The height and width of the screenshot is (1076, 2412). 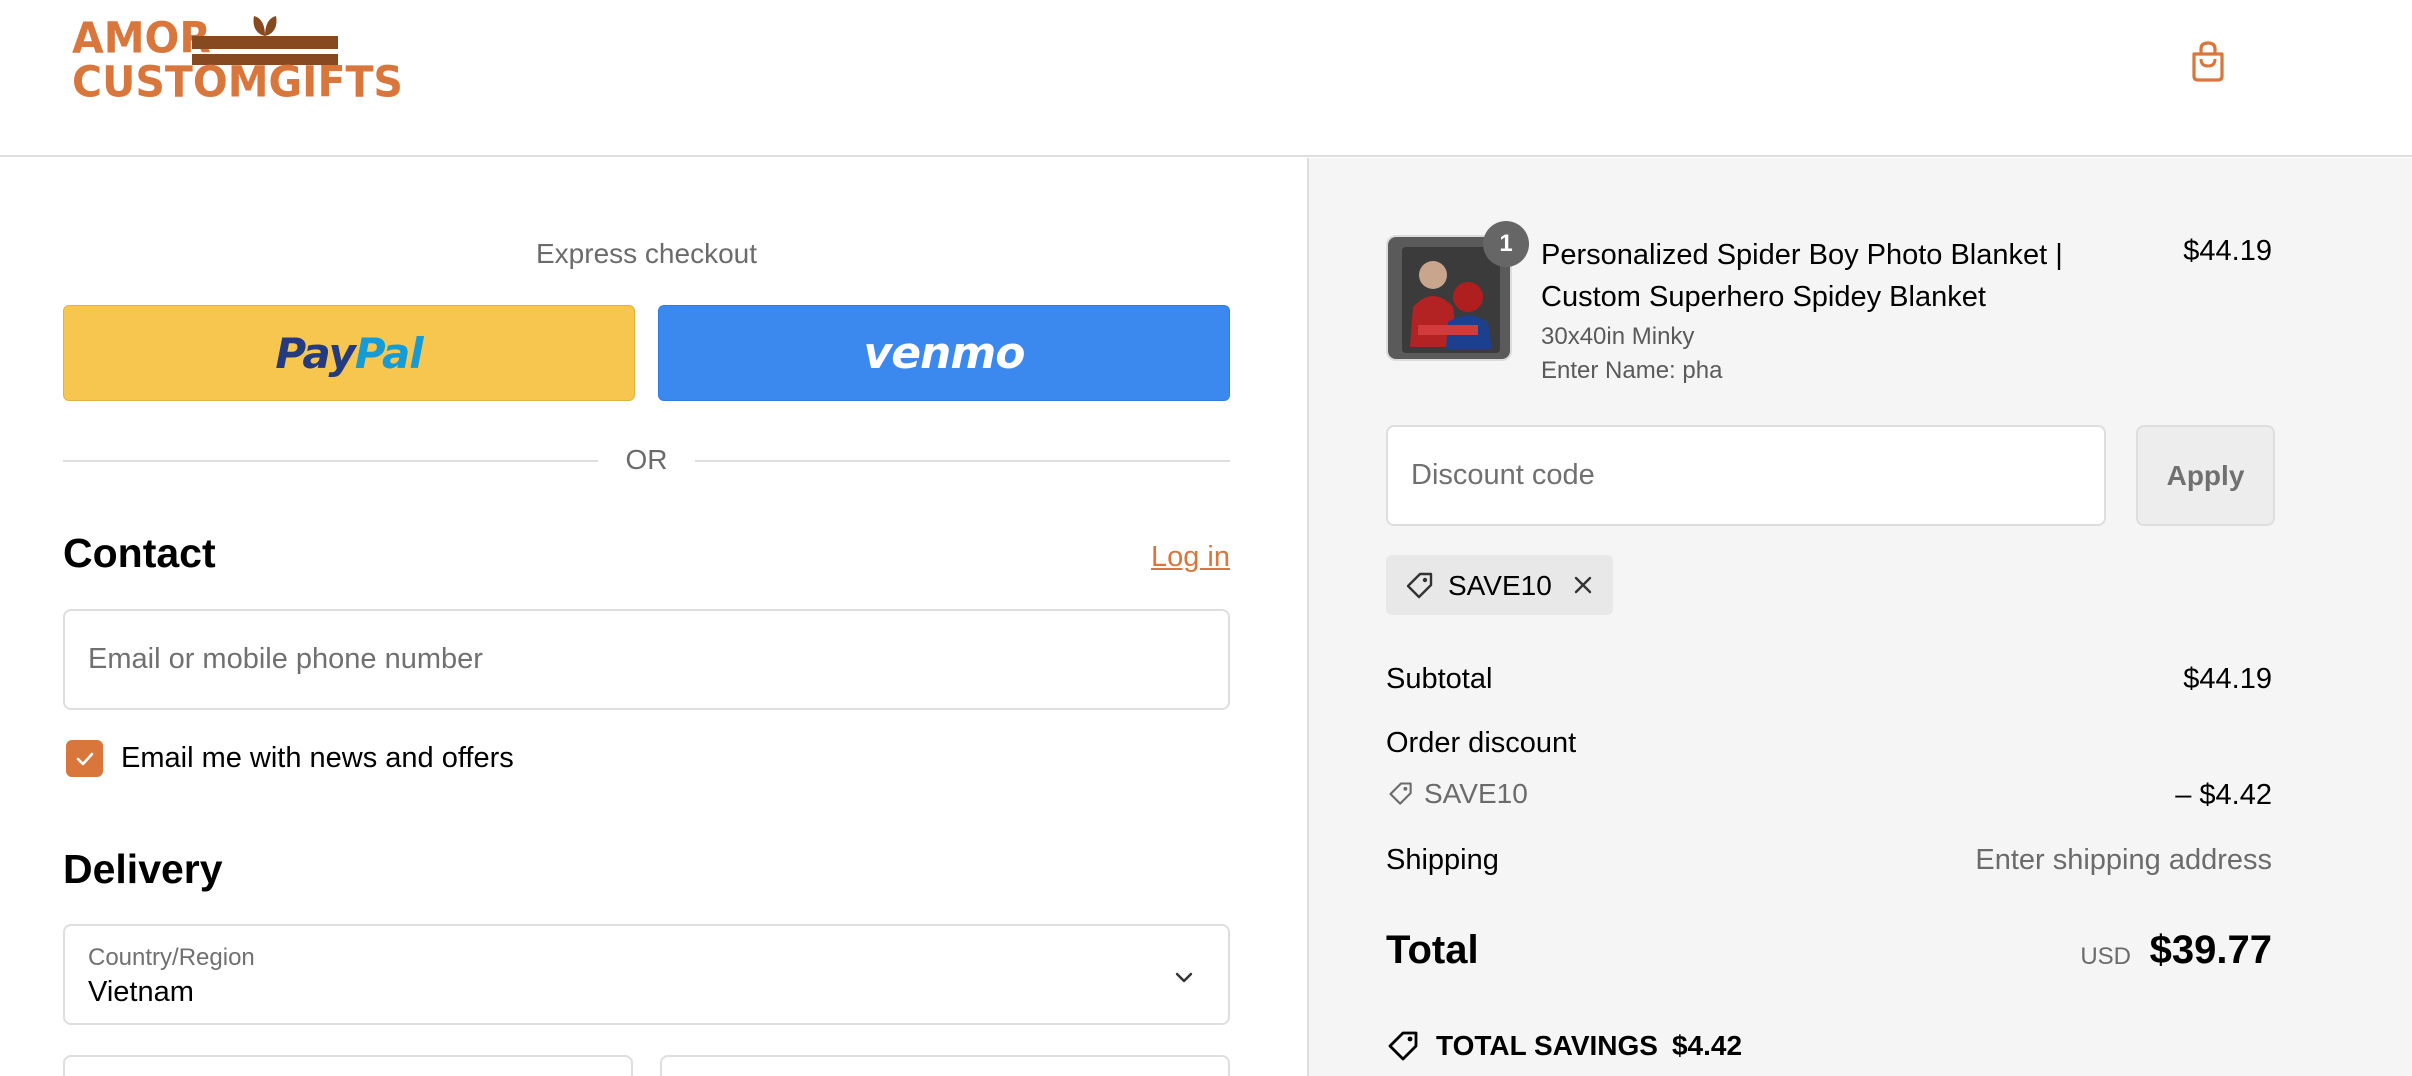 I want to click on brand-logo: AMOR CUSTOMGIFTS, so click(x=237, y=59).